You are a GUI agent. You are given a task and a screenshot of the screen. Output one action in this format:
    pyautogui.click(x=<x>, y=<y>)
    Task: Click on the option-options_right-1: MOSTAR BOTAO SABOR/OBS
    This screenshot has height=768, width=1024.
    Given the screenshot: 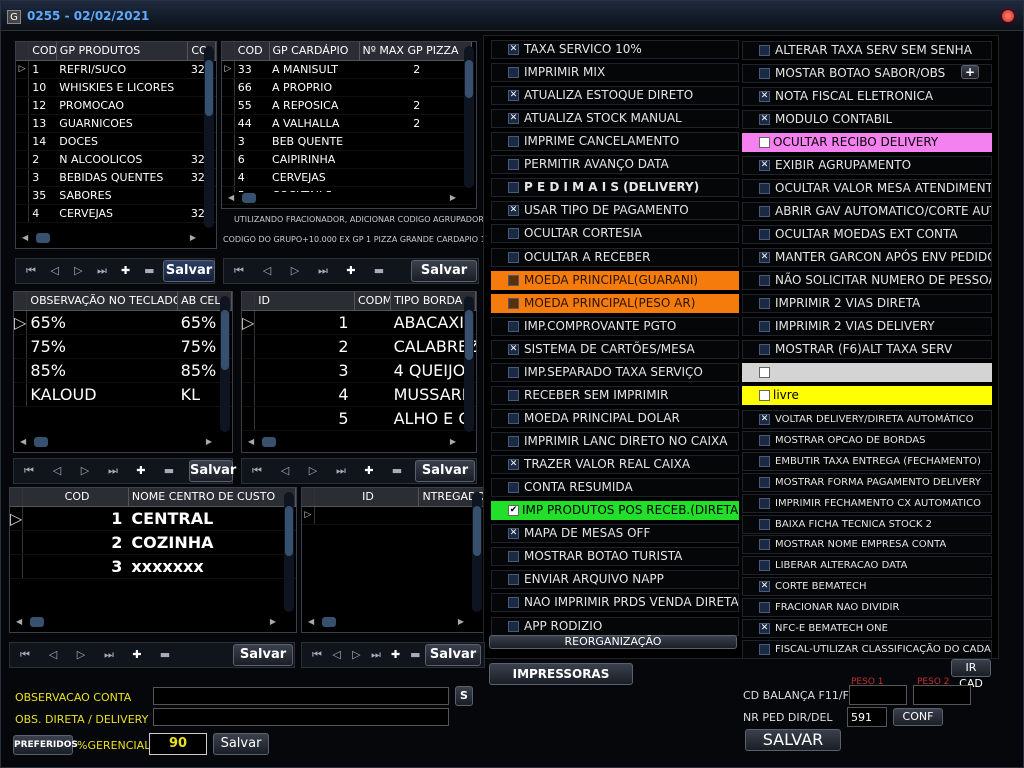 What is the action you would take?
    pyautogui.click(x=867, y=73)
    